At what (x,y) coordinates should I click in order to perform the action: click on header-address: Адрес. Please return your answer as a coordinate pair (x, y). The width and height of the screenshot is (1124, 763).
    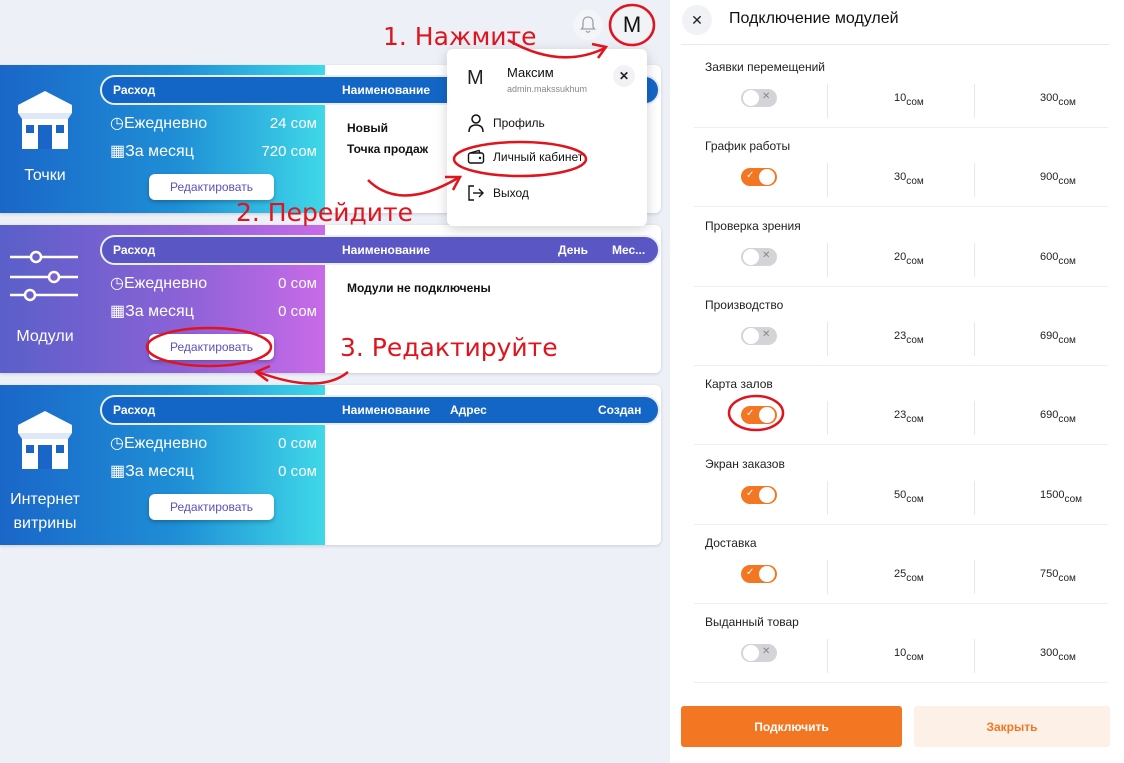
    Looking at the image, I should click on (468, 410).